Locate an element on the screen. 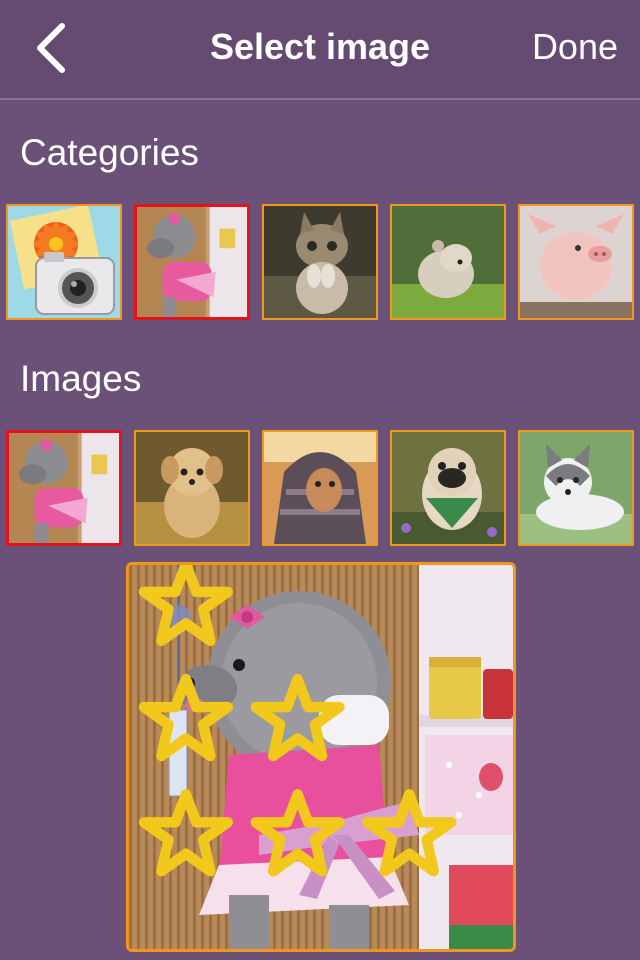  category-thumb-poodle is located at coordinates (192, 262).